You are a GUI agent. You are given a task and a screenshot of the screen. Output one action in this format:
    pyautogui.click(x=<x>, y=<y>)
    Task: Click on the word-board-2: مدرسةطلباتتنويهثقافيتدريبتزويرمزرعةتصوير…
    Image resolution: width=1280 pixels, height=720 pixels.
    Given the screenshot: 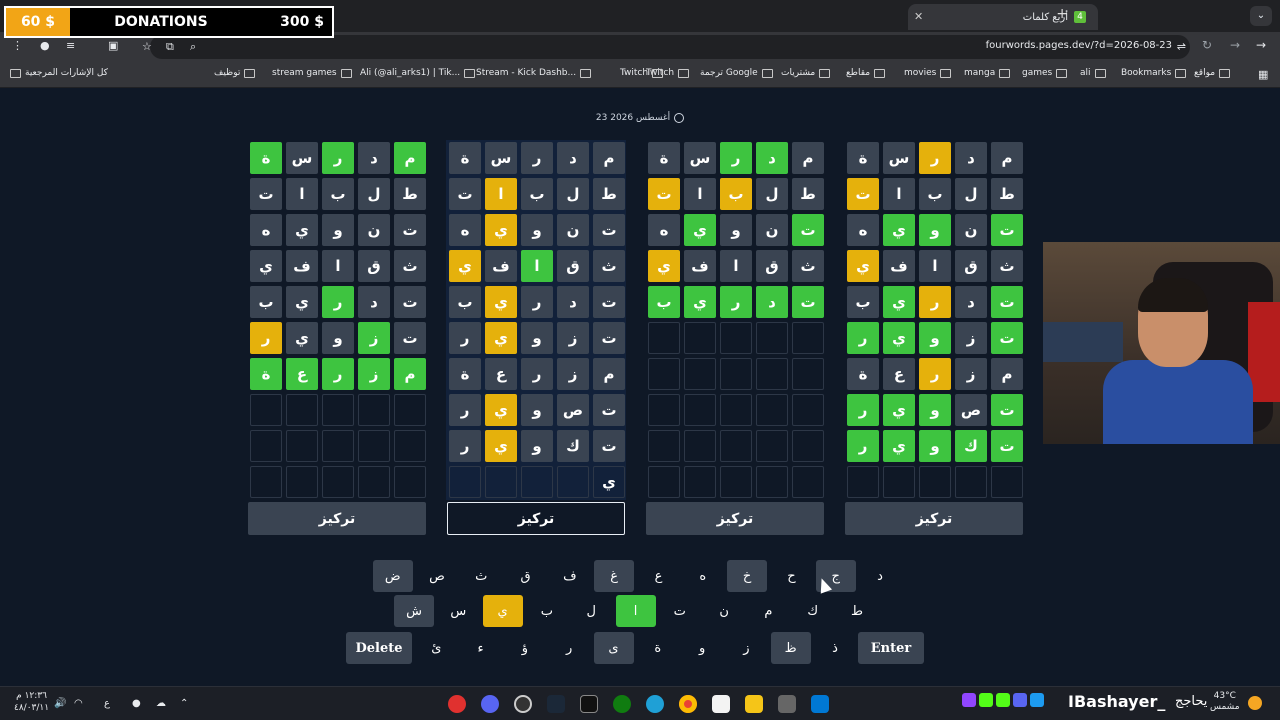 What is the action you would take?
    pyautogui.click(x=536, y=320)
    